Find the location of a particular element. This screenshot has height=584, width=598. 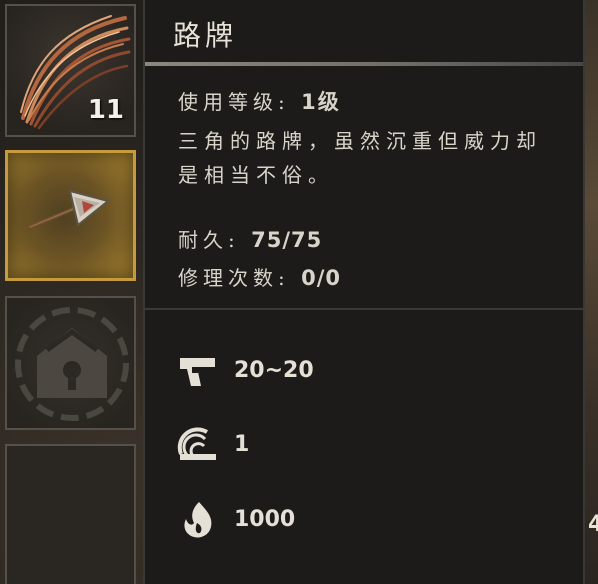

inventory-slot-locked is located at coordinates (70, 363).